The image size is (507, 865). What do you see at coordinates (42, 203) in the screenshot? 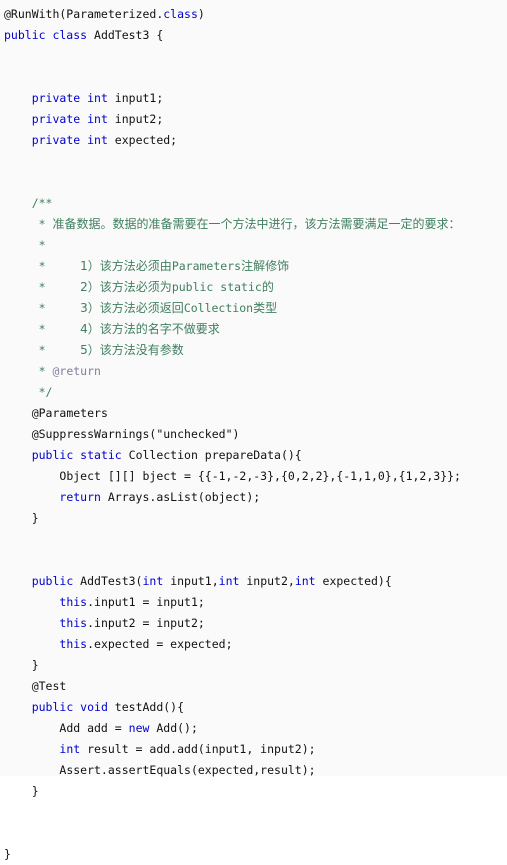
I see `code-token-comment: /**` at bounding box center [42, 203].